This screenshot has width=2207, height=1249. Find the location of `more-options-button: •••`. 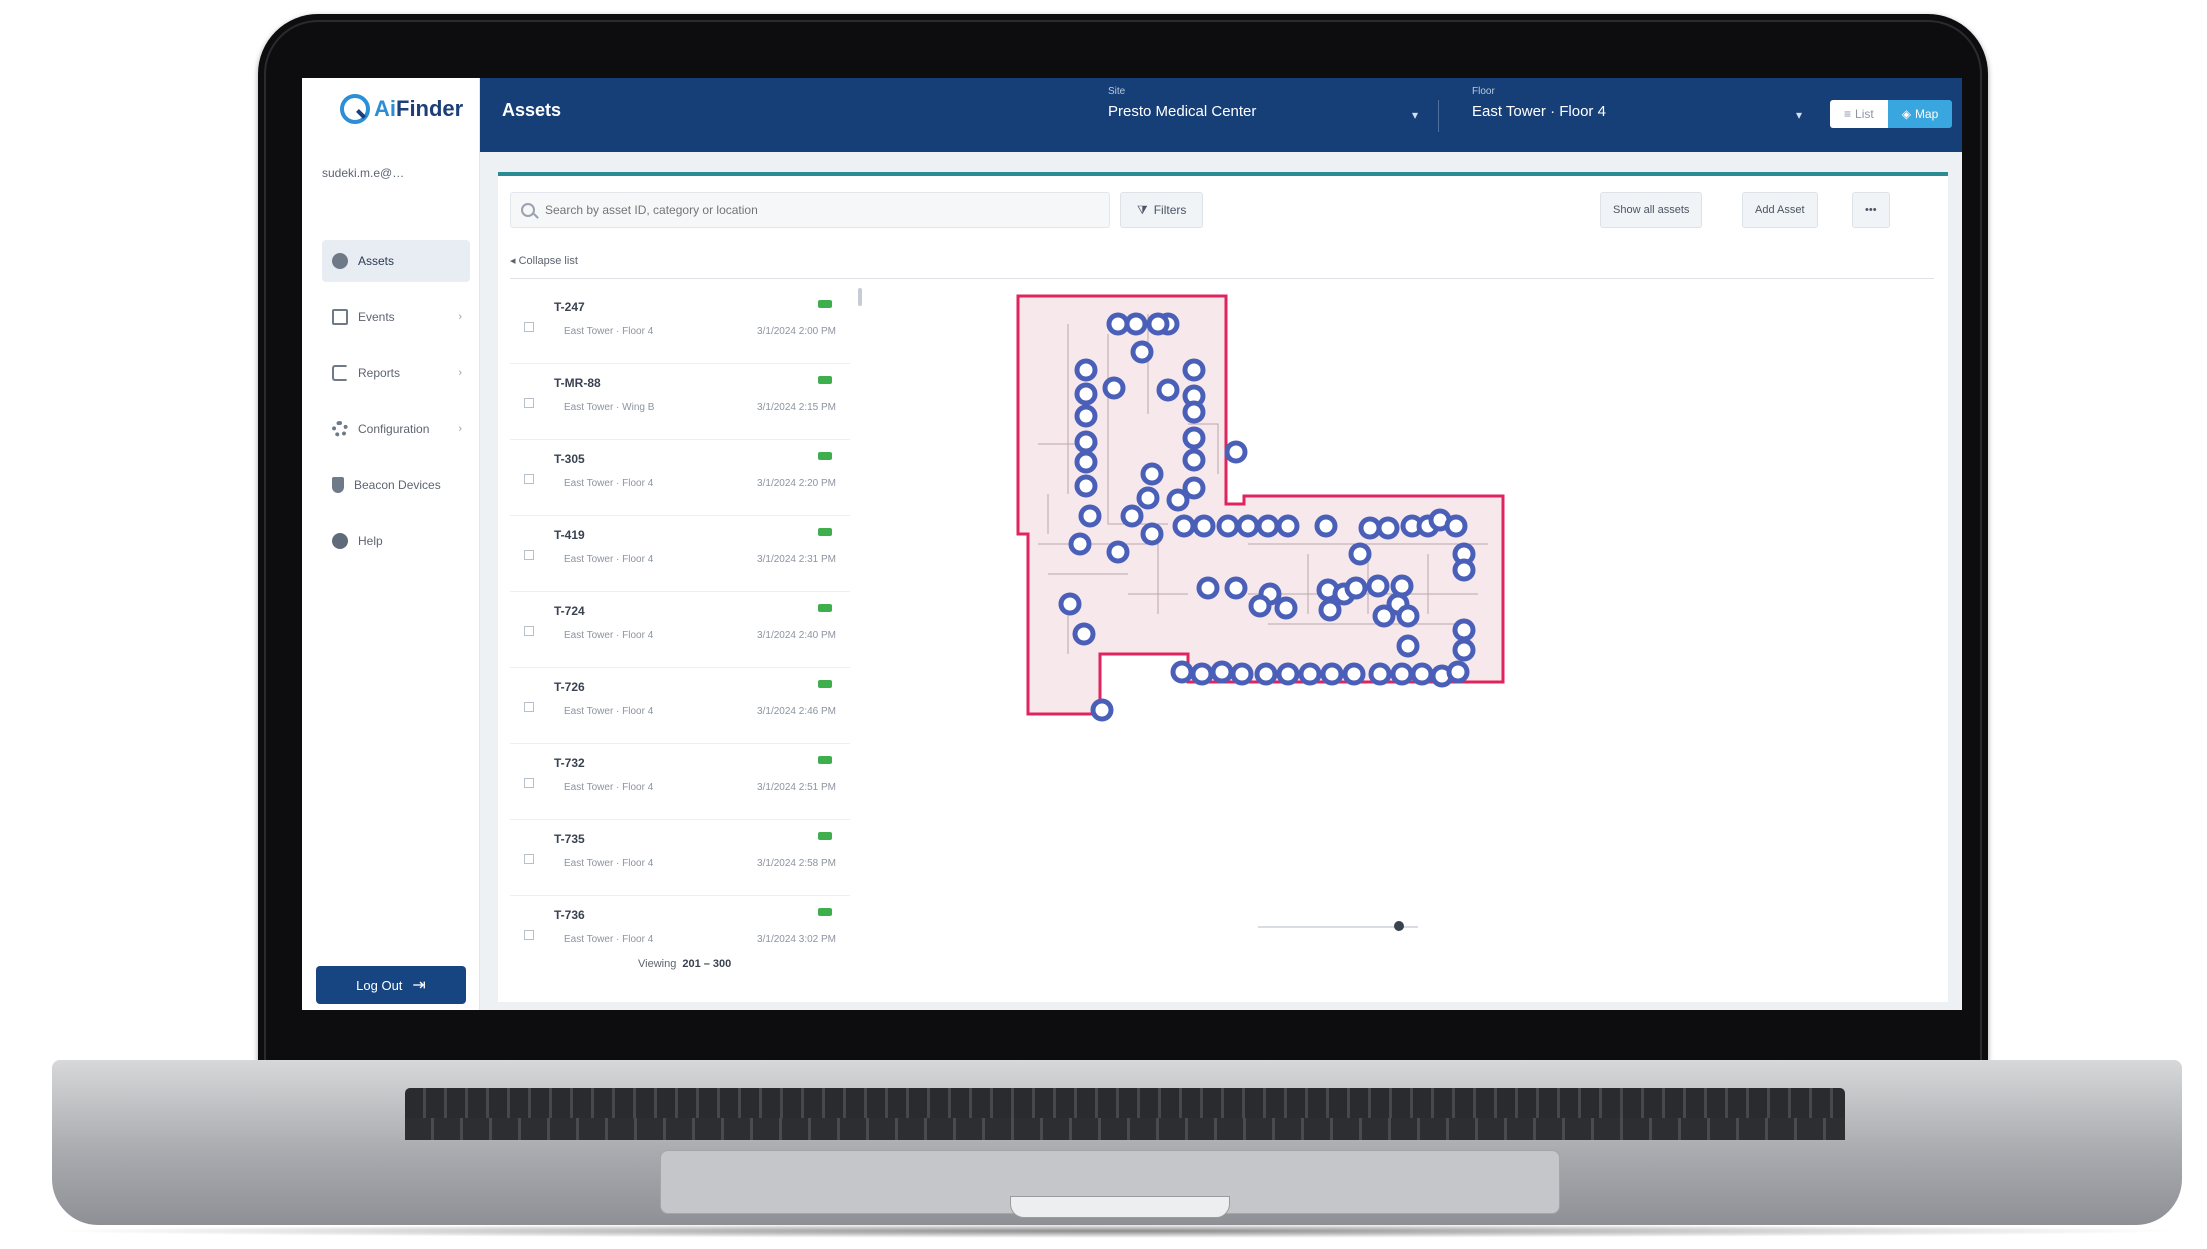

more-options-button: ••• is located at coordinates (1871, 210).